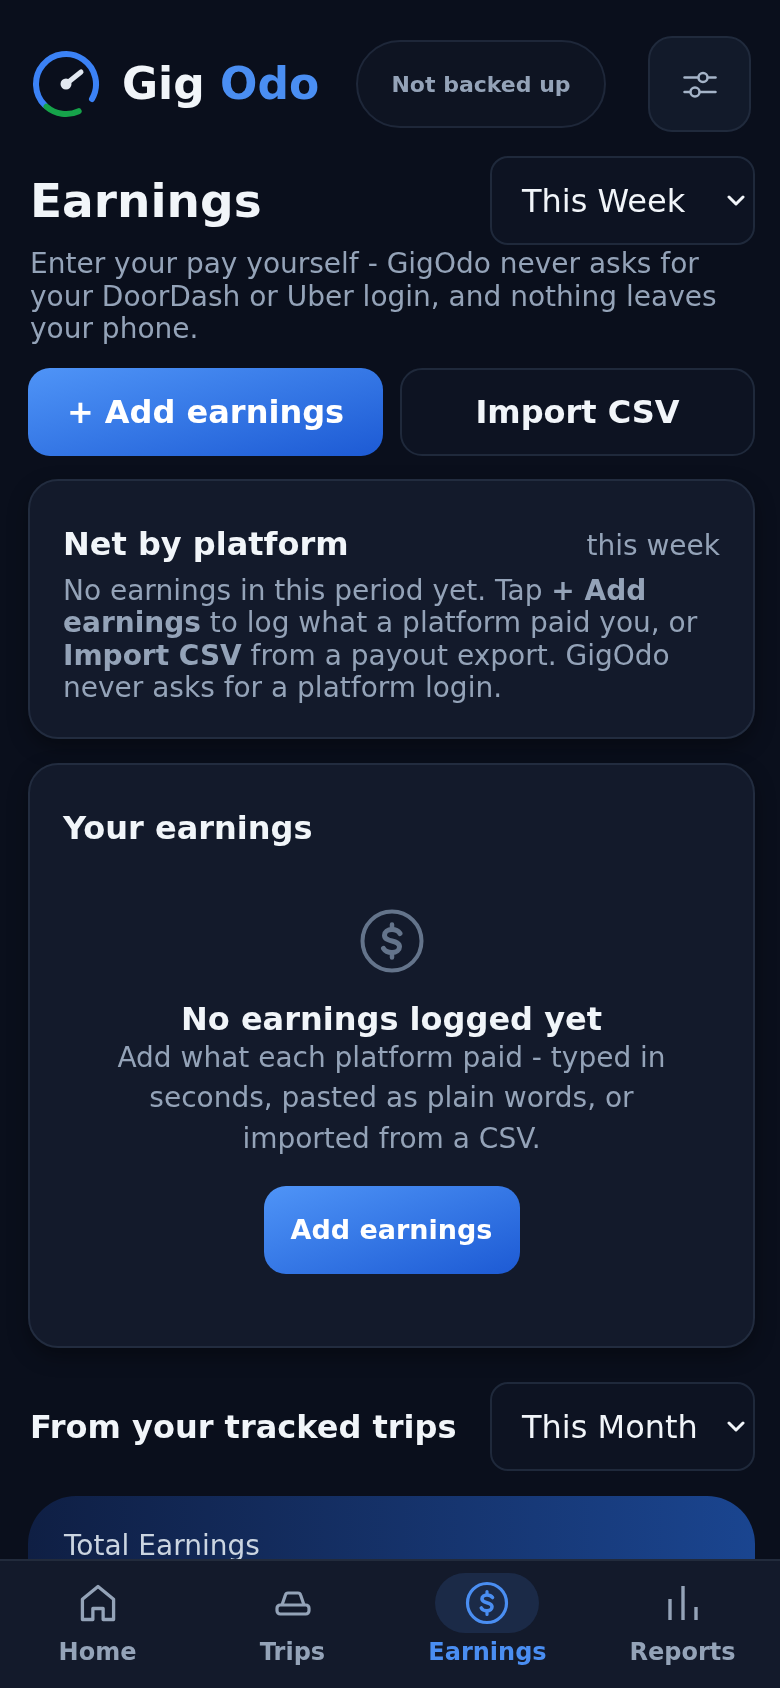  What do you see at coordinates (653, 545) in the screenshot?
I see `period-label: this week` at bounding box center [653, 545].